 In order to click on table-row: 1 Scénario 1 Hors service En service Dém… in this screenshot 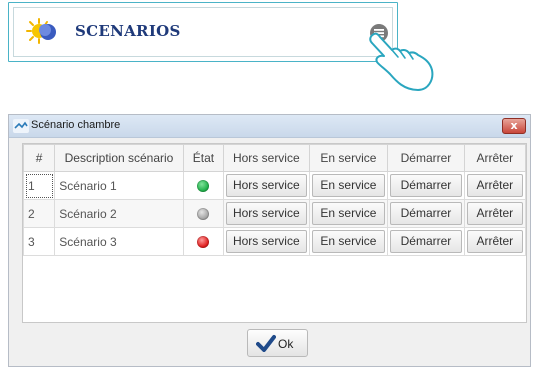, I will do `click(274, 185)`.